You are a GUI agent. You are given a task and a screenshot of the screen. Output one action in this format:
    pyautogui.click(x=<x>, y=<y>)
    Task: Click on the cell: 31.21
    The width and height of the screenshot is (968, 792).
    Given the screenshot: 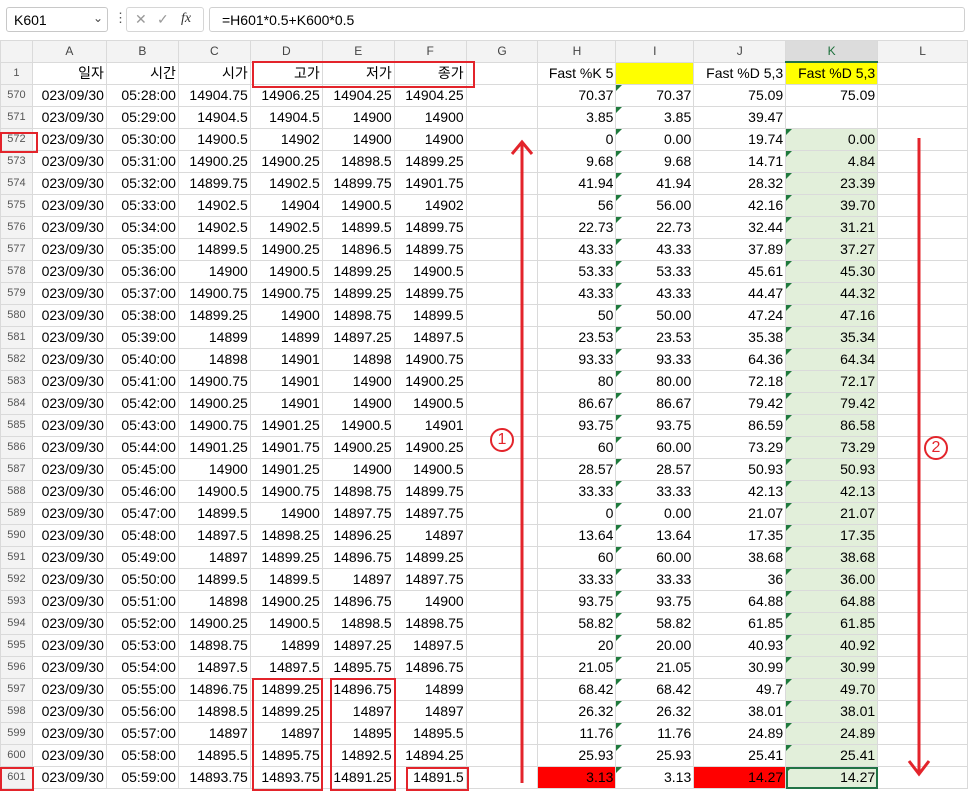 What is the action you would take?
    pyautogui.click(x=832, y=227)
    